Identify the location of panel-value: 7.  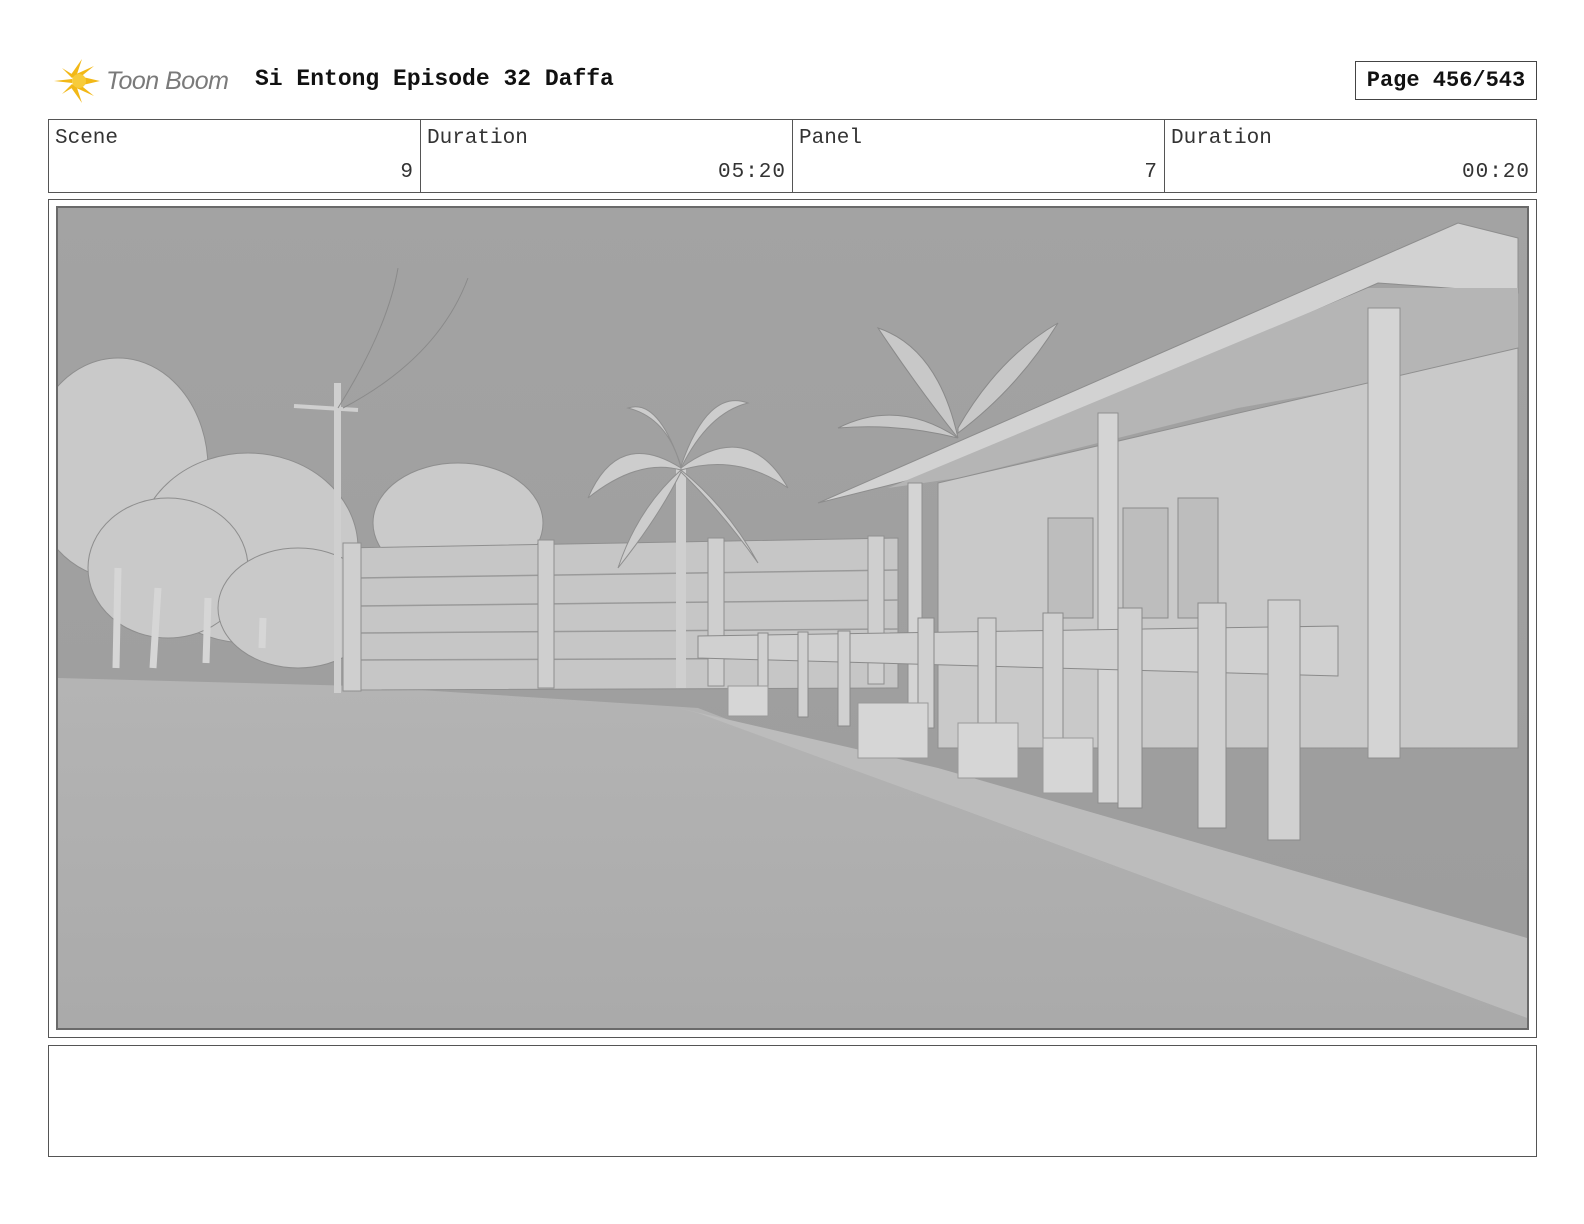
(1151, 172).